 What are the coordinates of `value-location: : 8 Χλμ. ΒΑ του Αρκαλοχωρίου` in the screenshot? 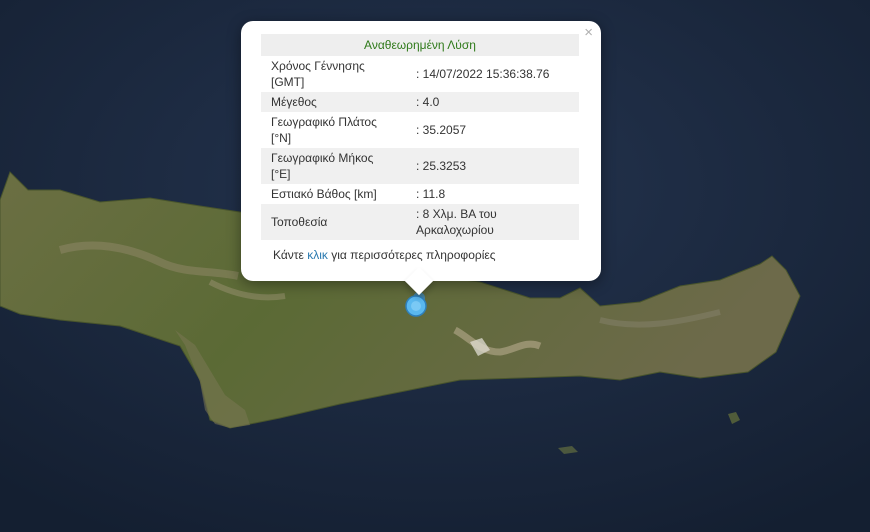 It's located at (492, 222).